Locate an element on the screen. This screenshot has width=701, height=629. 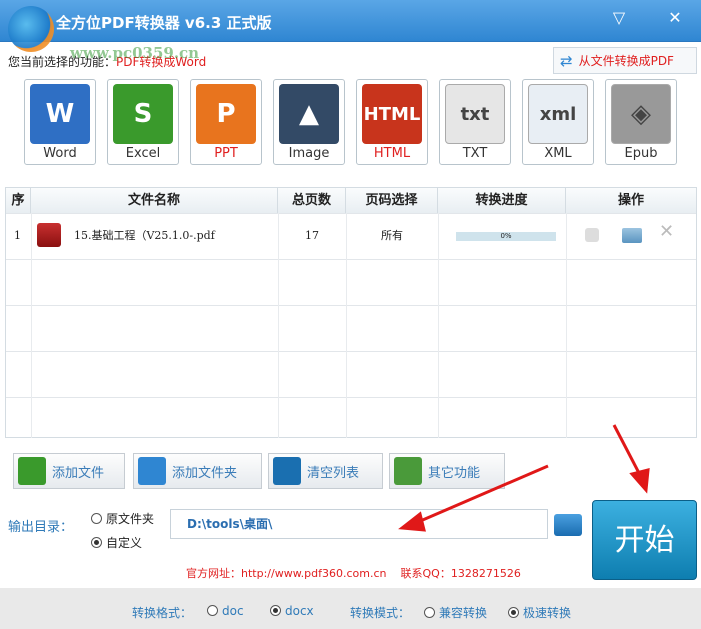
row-filename: 15.基础工程（V25.1.0-.pdf is located at coordinates (144, 235).